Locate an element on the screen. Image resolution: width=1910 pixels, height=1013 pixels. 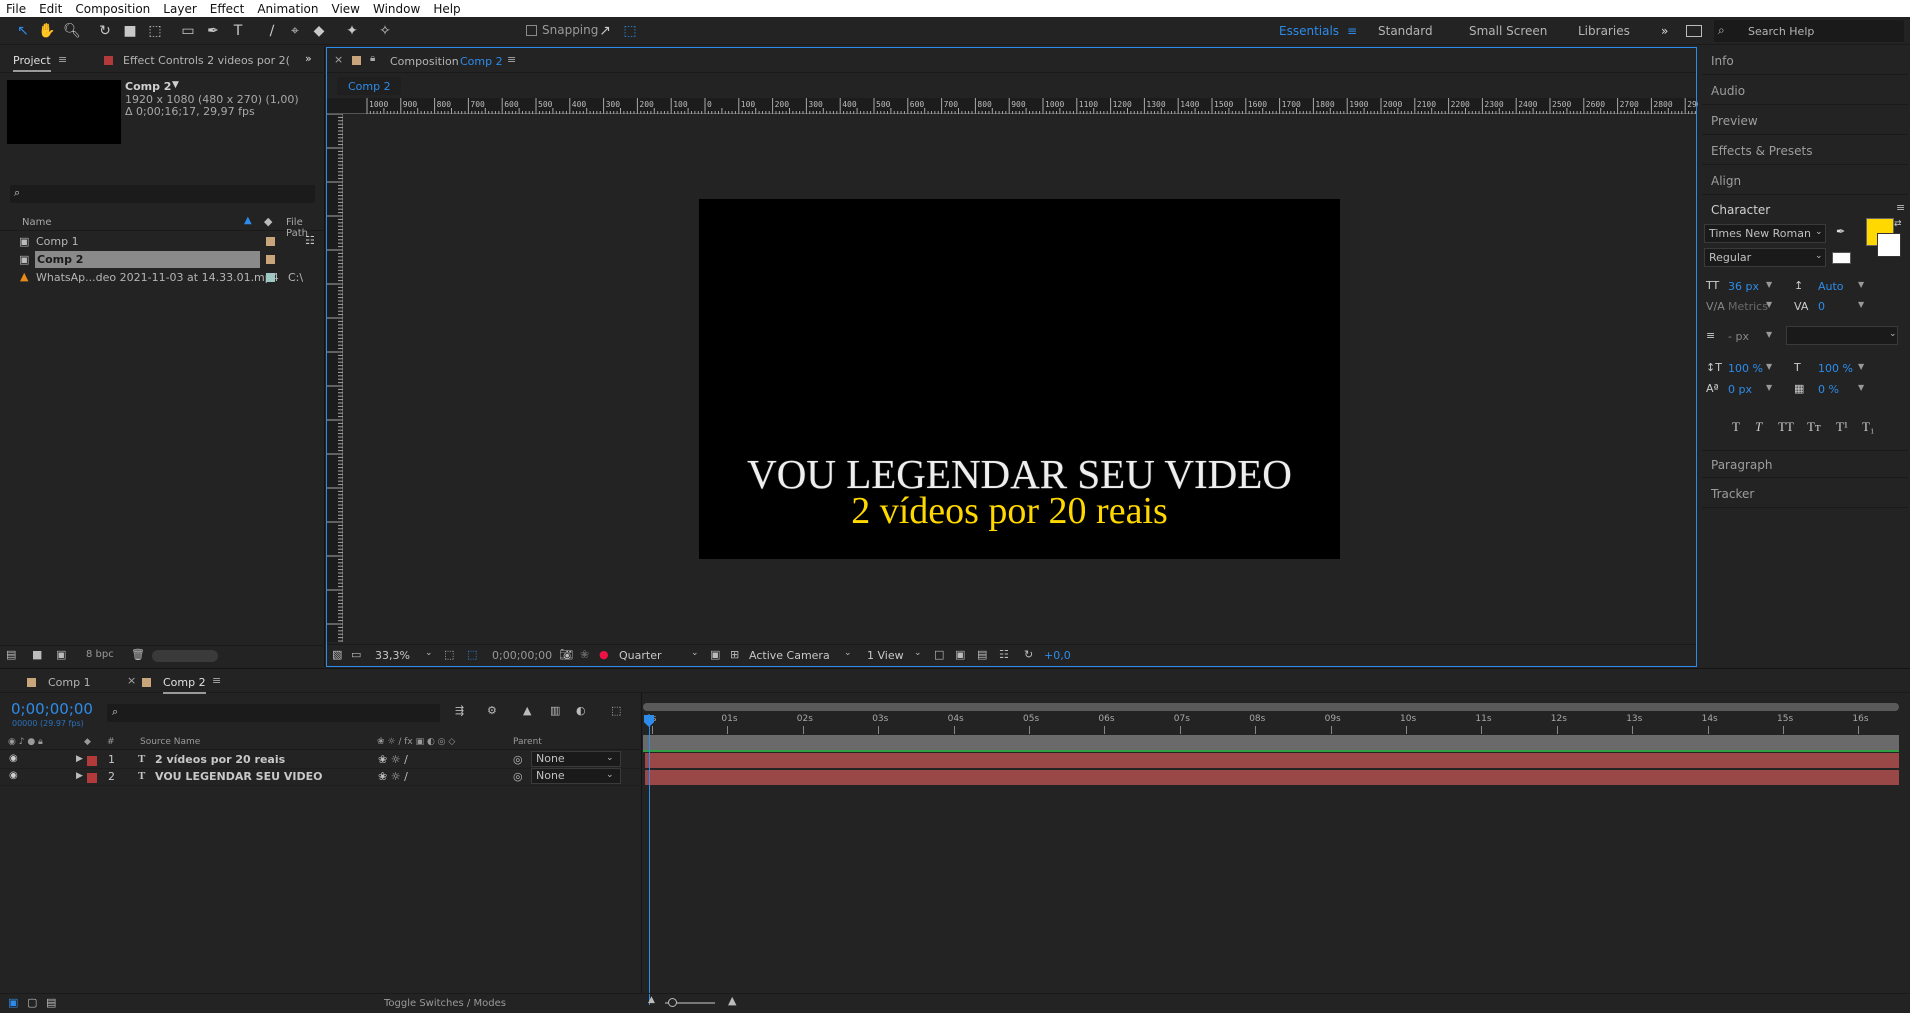
font-family-dropdown: Times New Roman is located at coordinates (1765, 233).